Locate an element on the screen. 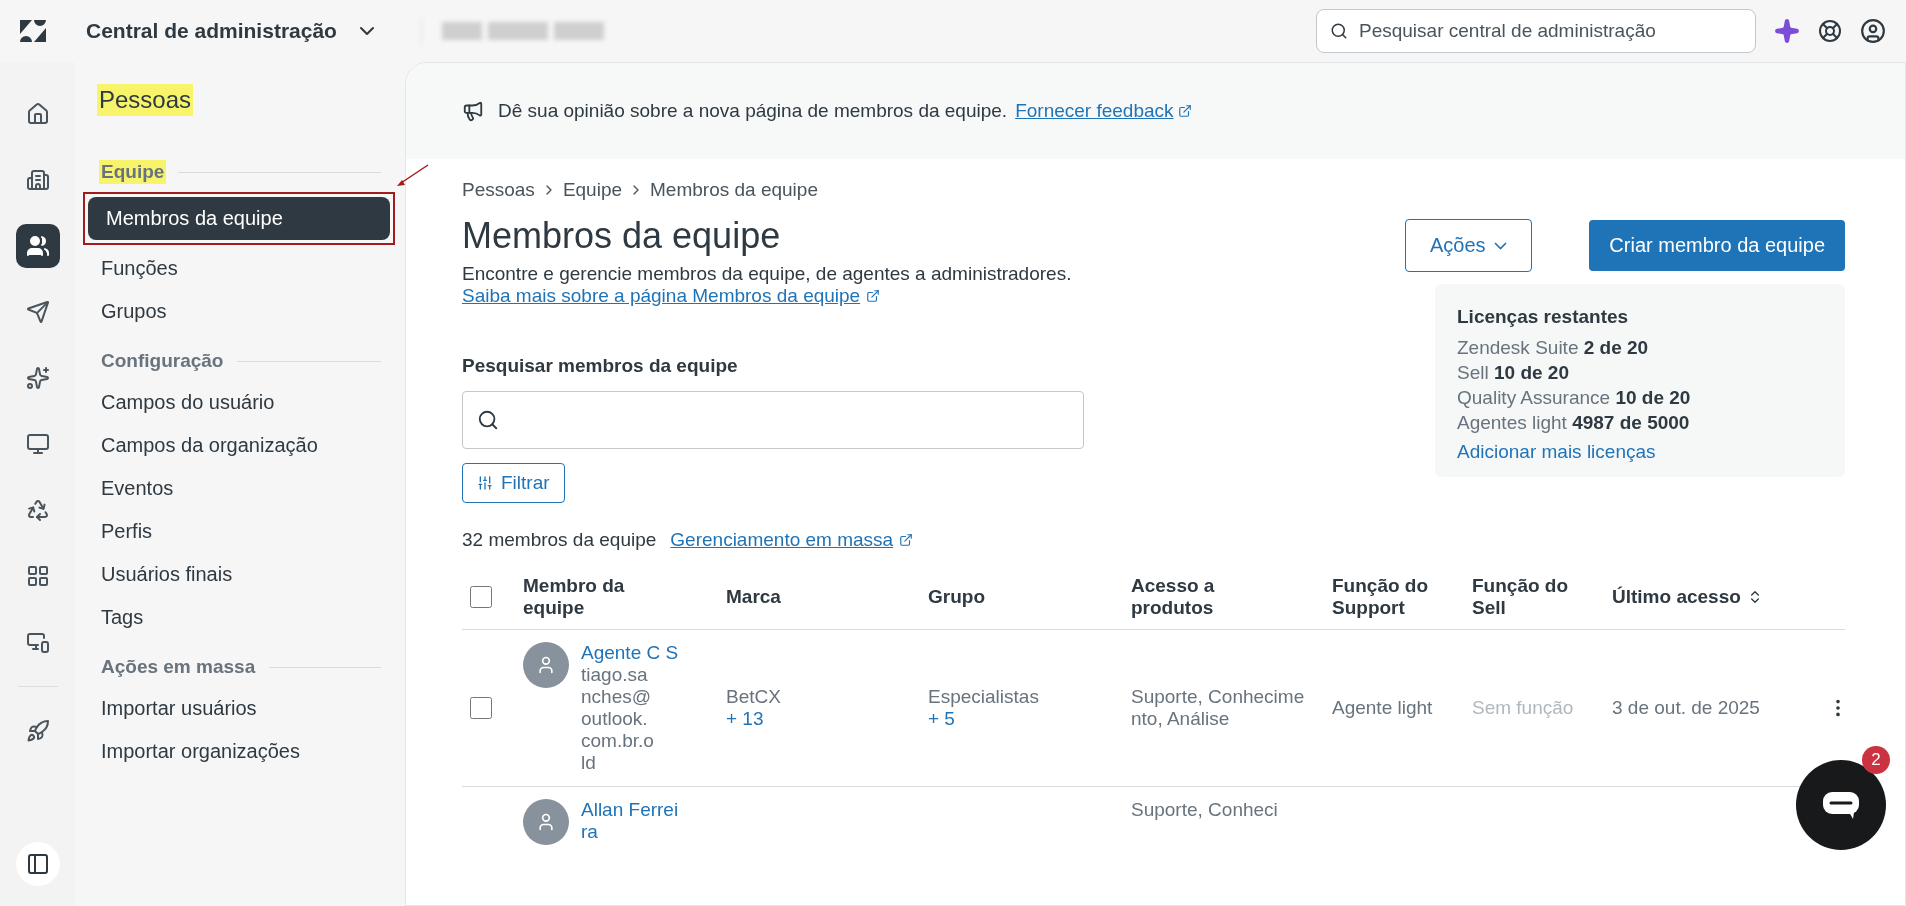 The height and width of the screenshot is (906, 1906). create-member-button: Criar membro da equipe is located at coordinates (1717, 245).